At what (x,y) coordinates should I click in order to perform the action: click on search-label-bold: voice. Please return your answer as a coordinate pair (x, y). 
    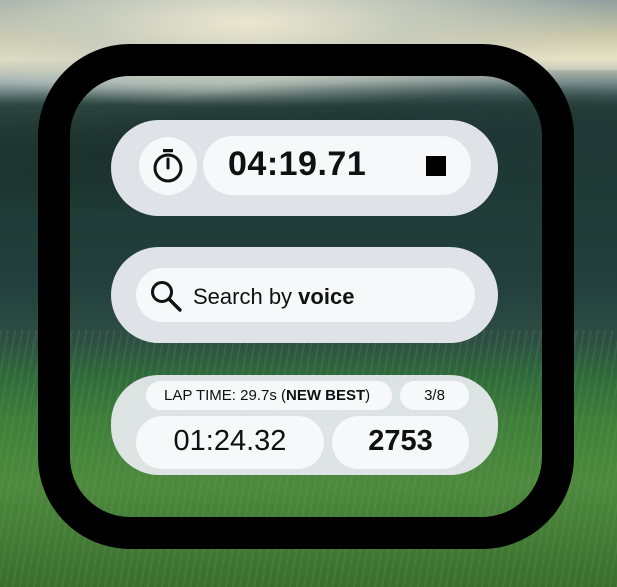
    Looking at the image, I should click on (326, 296).